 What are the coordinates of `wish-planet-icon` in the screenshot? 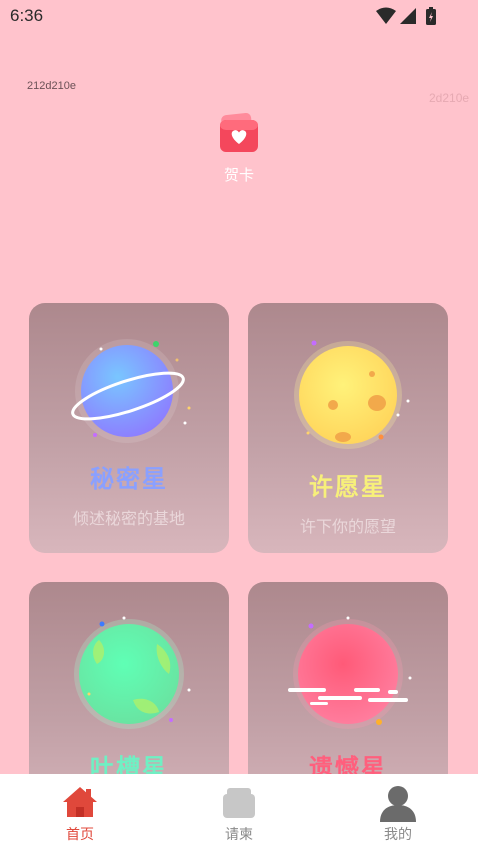 It's located at (352, 394).